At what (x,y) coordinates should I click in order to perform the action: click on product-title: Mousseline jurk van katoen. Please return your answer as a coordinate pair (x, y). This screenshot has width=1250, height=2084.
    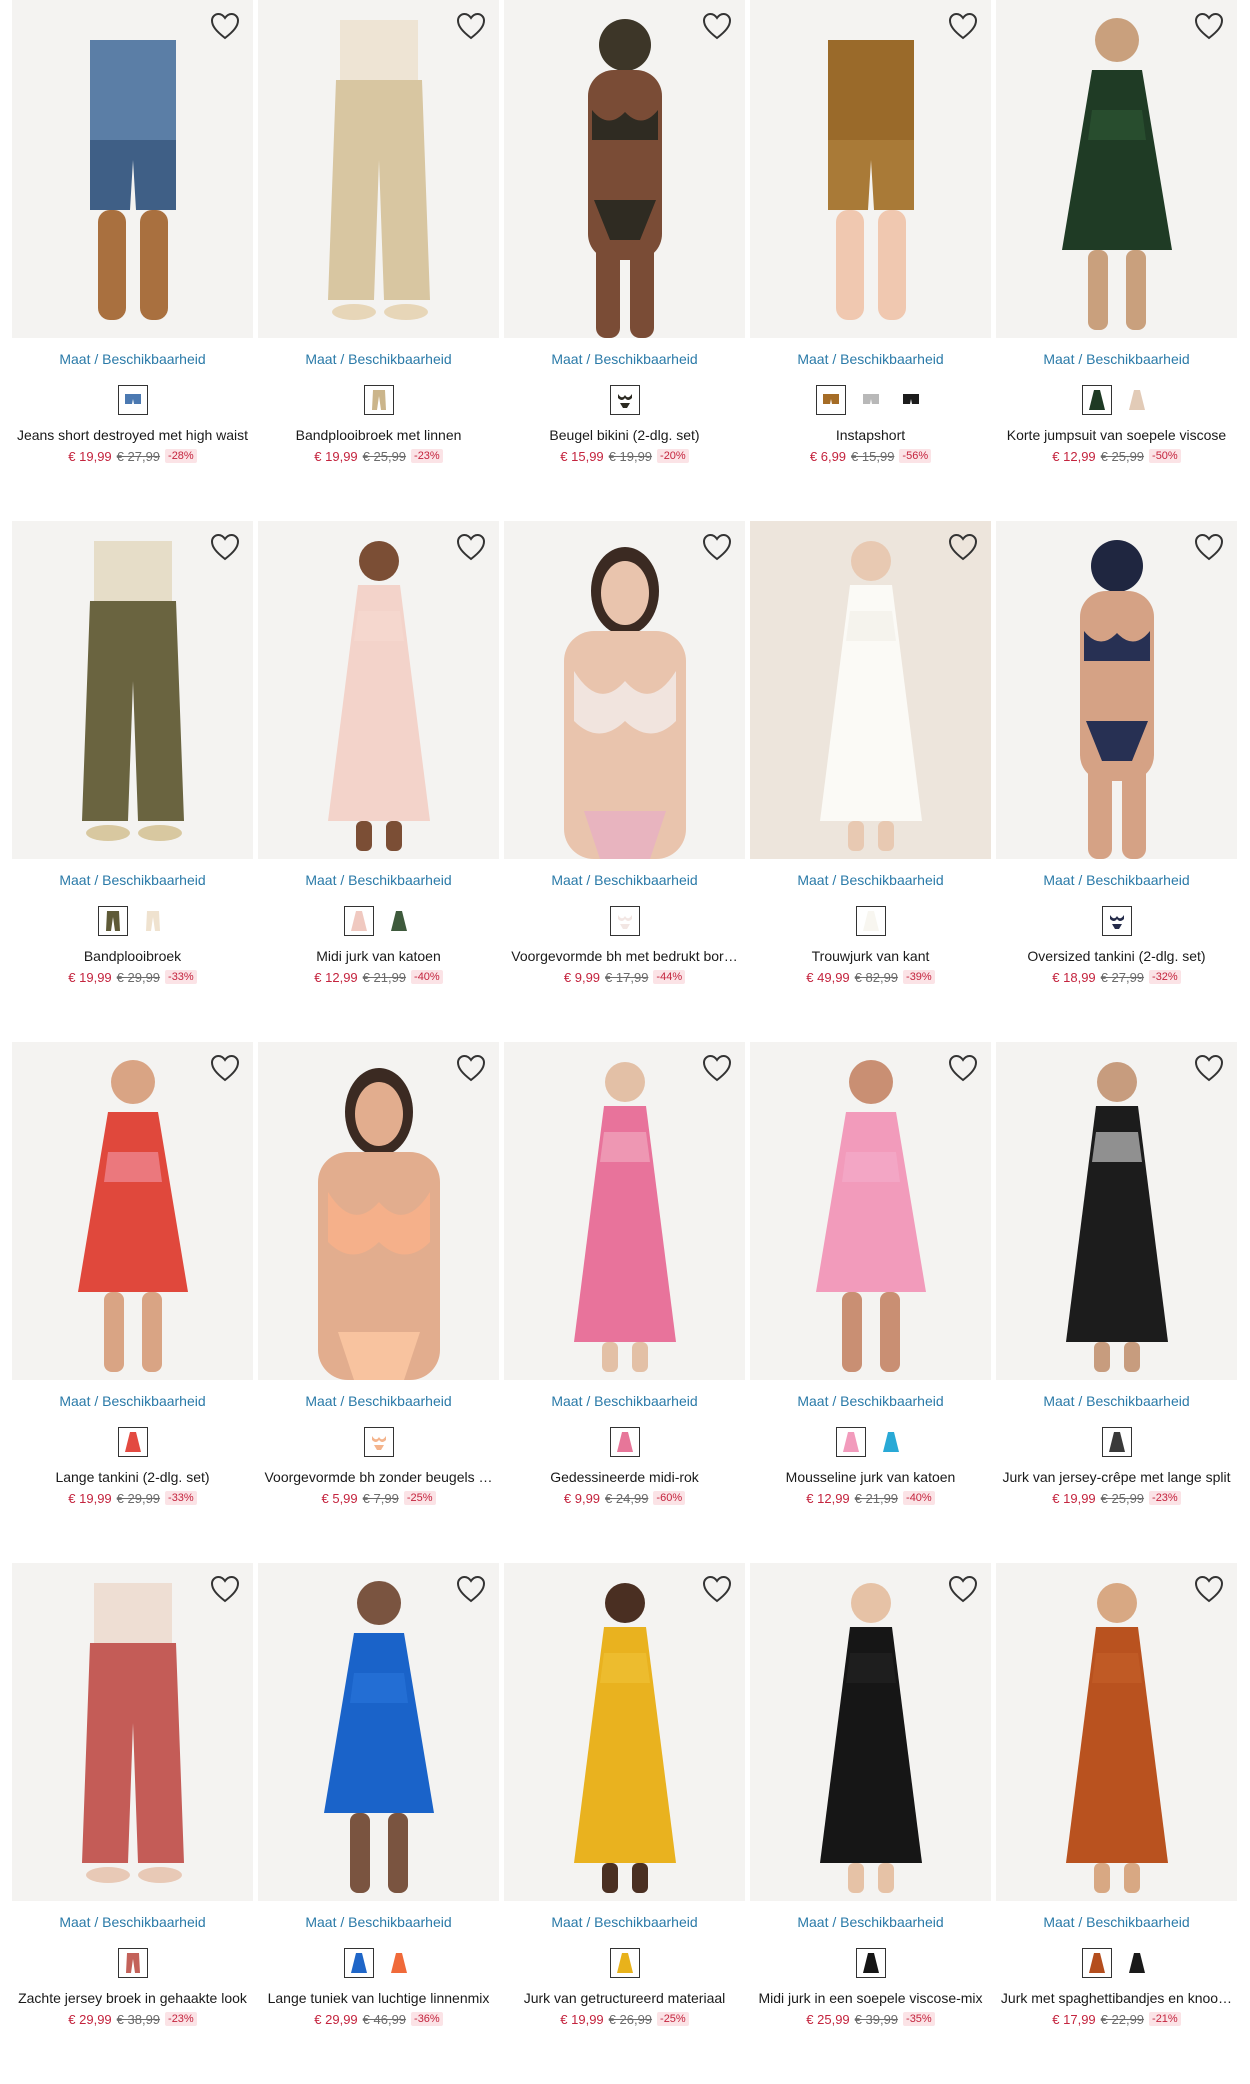
    Looking at the image, I should click on (870, 1478).